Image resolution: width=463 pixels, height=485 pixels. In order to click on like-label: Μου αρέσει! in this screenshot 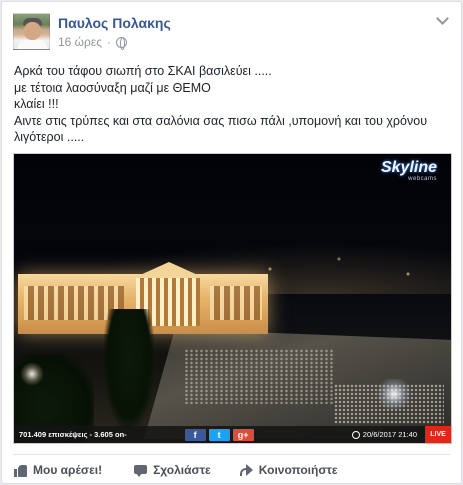, I will do `click(68, 470)`.